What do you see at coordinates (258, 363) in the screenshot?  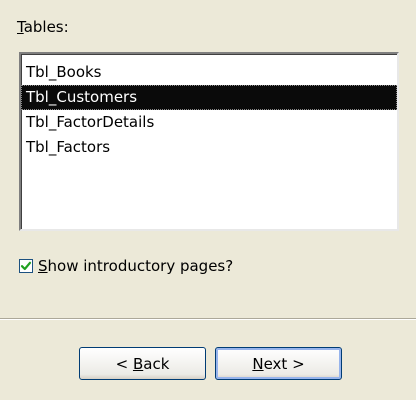 I see `next-mnemonic: N` at bounding box center [258, 363].